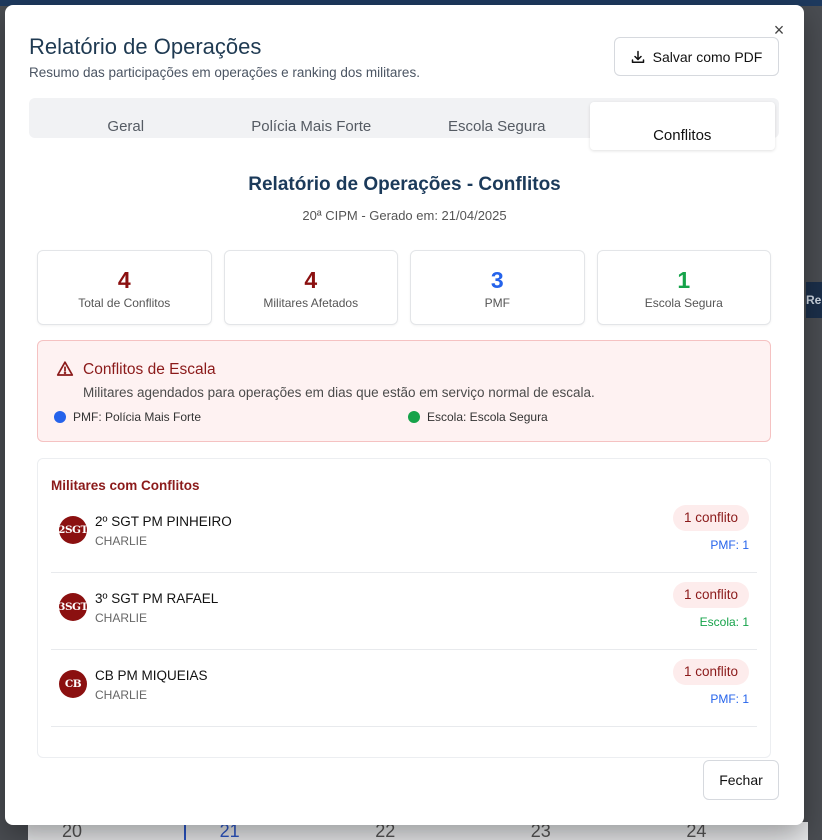 The width and height of the screenshot is (822, 840). What do you see at coordinates (145, 46) in the screenshot?
I see `modal-title: Relatório de Operações` at bounding box center [145, 46].